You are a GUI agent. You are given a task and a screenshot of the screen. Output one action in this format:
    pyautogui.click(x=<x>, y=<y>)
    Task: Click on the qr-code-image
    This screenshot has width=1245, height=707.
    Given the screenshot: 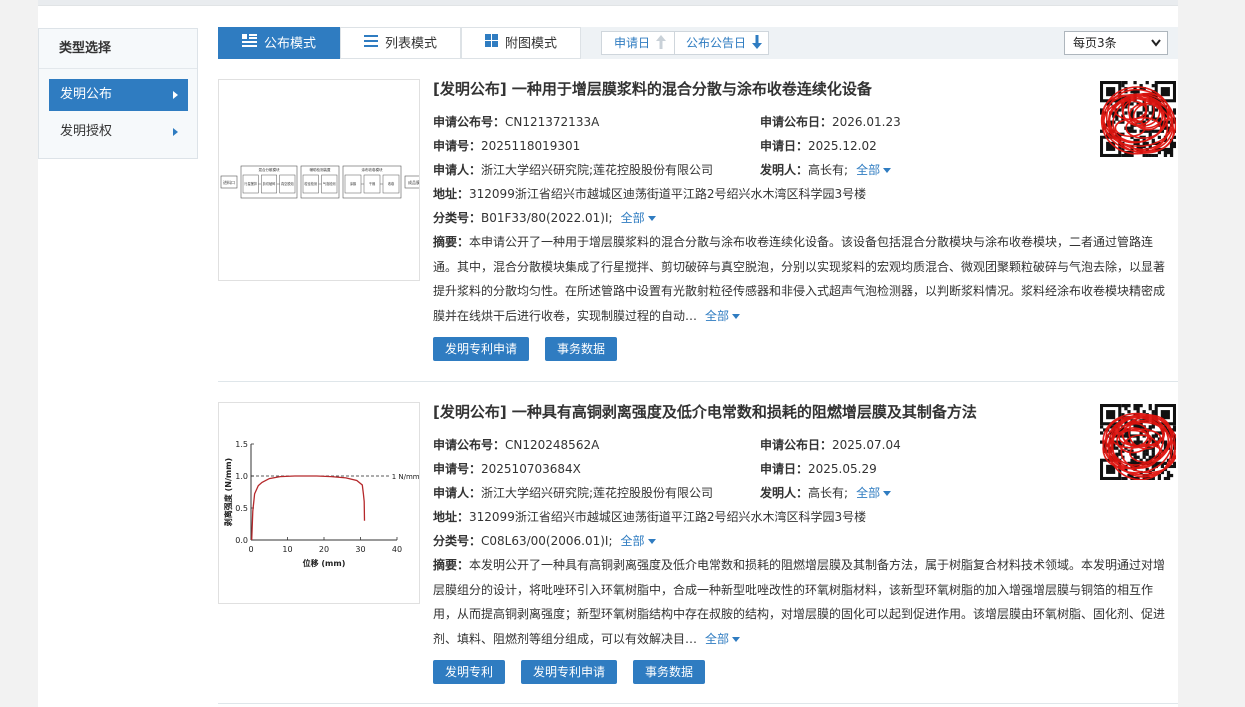 What is the action you would take?
    pyautogui.click(x=1138, y=119)
    